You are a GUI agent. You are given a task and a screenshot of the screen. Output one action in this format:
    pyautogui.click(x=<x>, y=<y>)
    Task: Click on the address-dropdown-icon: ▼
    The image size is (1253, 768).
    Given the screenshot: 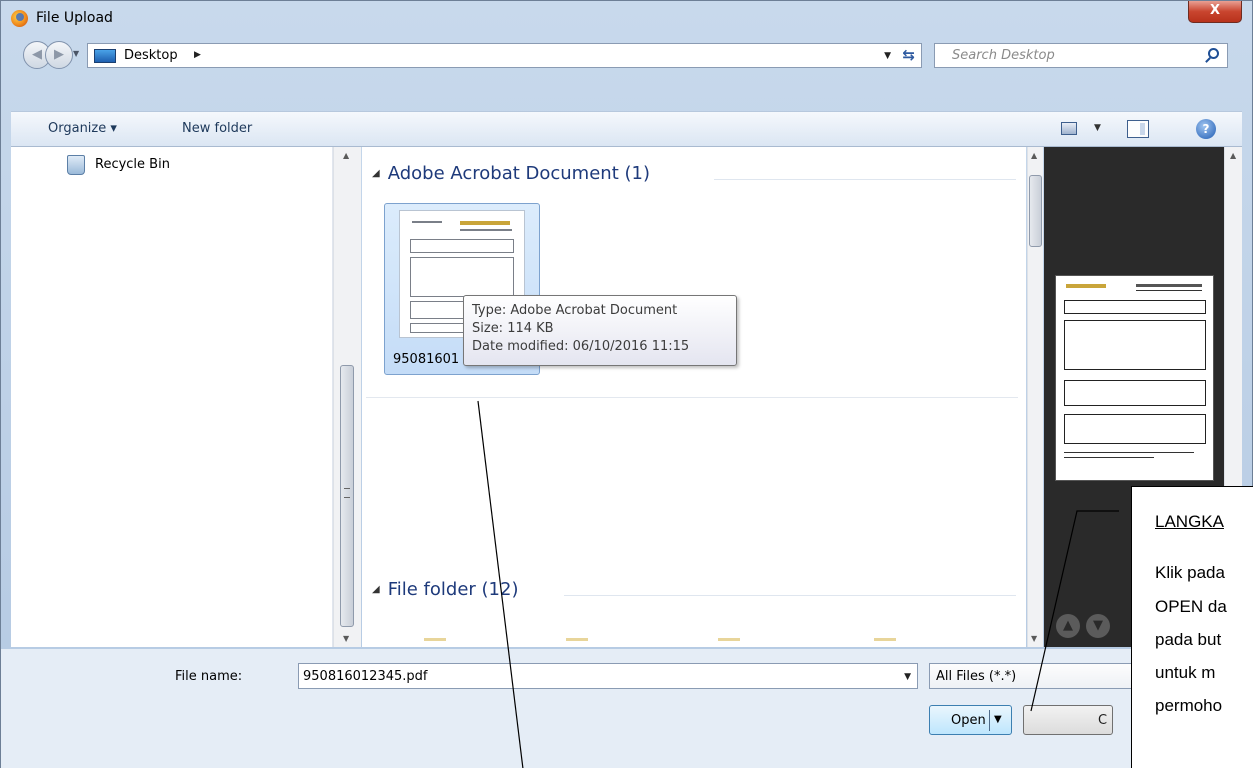 What is the action you would take?
    pyautogui.click(x=887, y=56)
    